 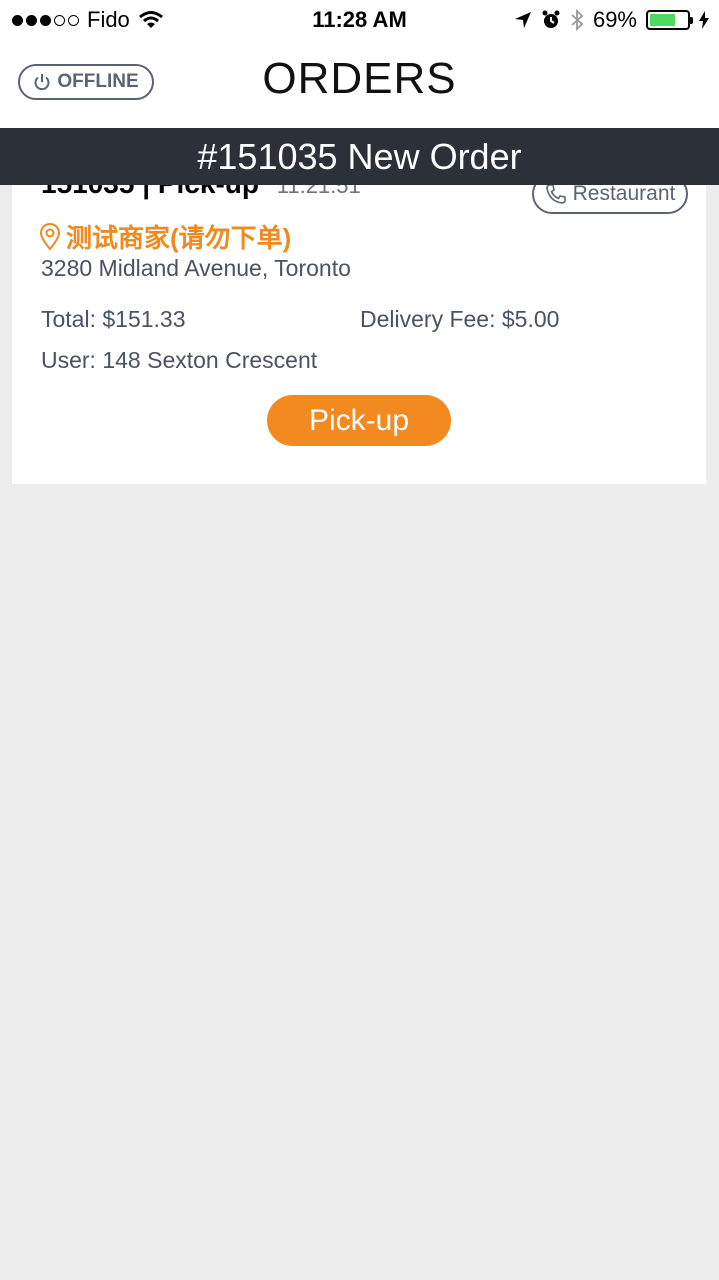 What do you see at coordinates (624, 193) in the screenshot?
I see `restaurant-button-label: Restaurant` at bounding box center [624, 193].